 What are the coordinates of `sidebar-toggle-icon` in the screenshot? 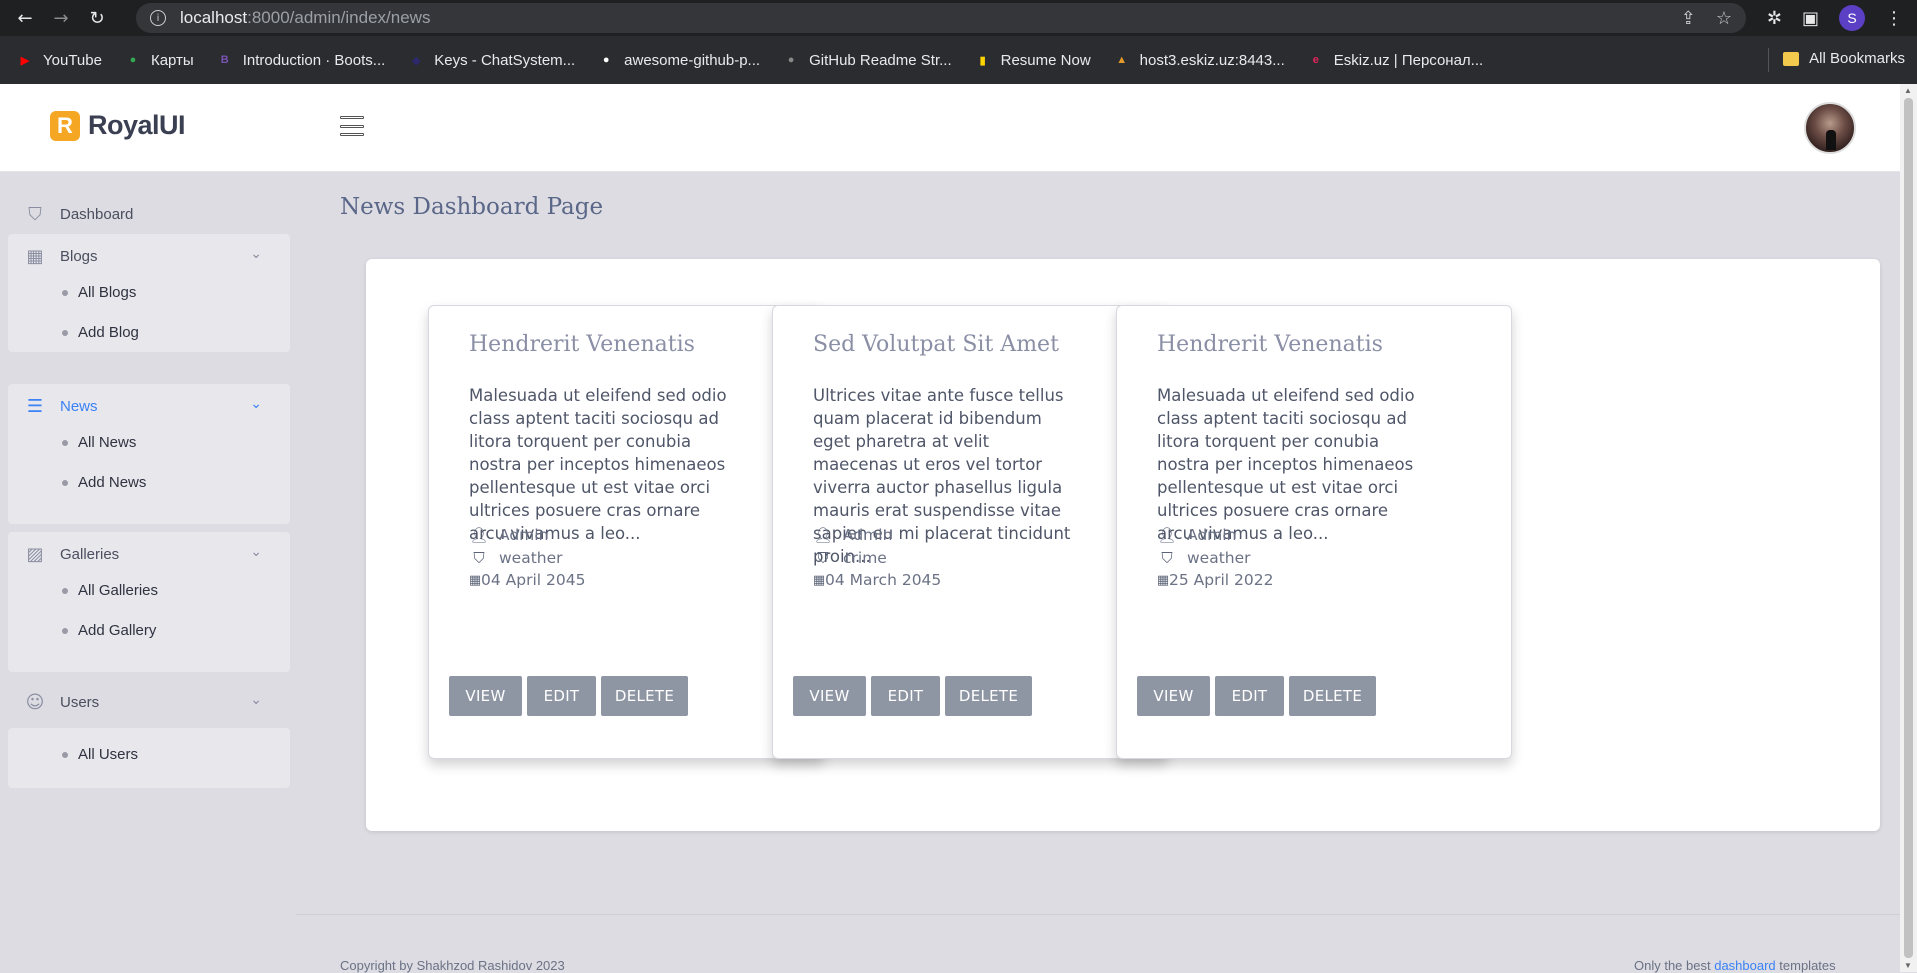 It's located at (352, 126).